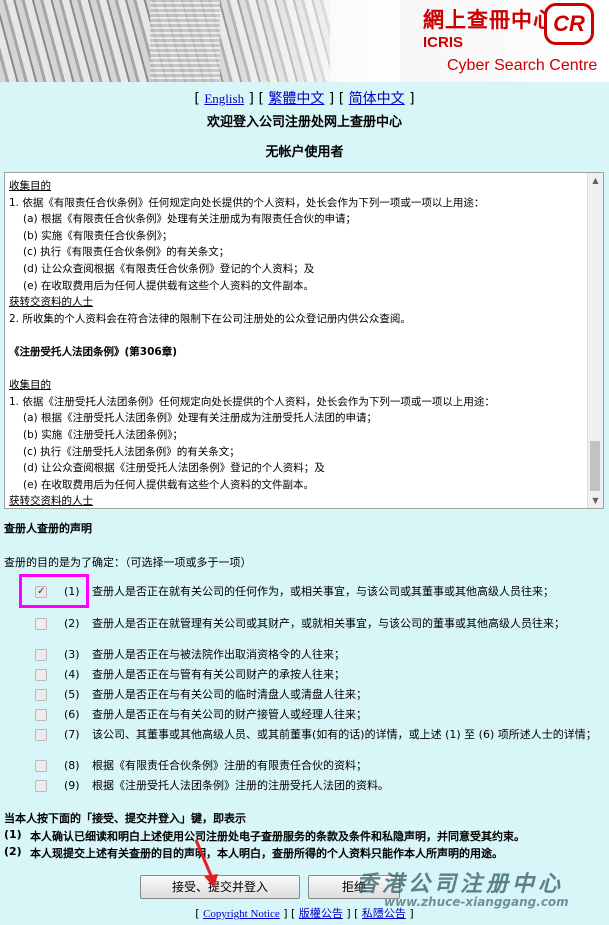 The width and height of the screenshot is (609, 925). I want to click on notice-scrollbar: ▲ ▼, so click(595, 340).